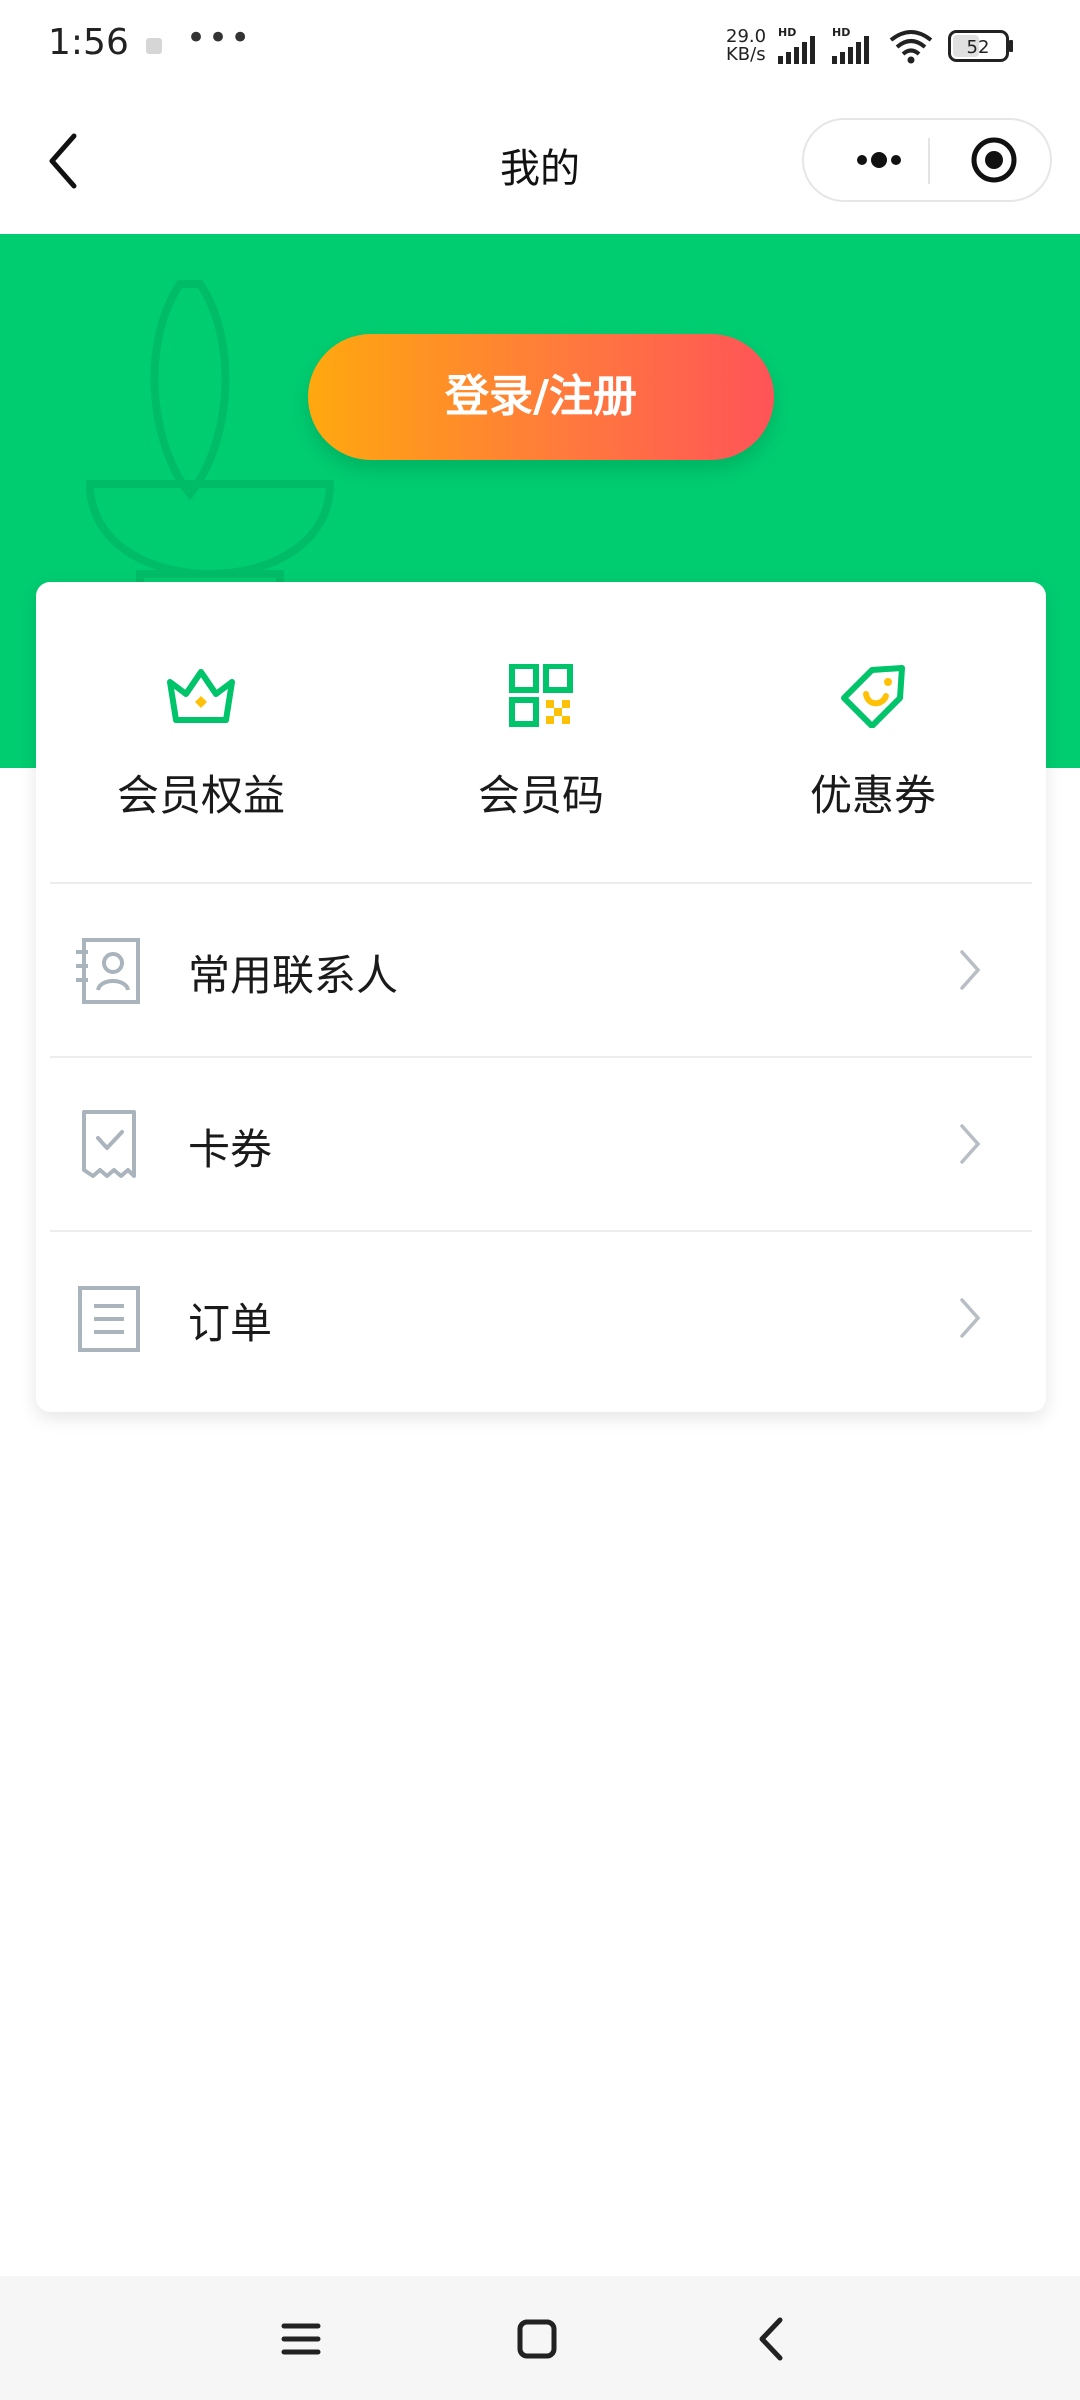  Describe the element at coordinates (109, 1319) in the screenshot. I see `order-document-icon` at that location.